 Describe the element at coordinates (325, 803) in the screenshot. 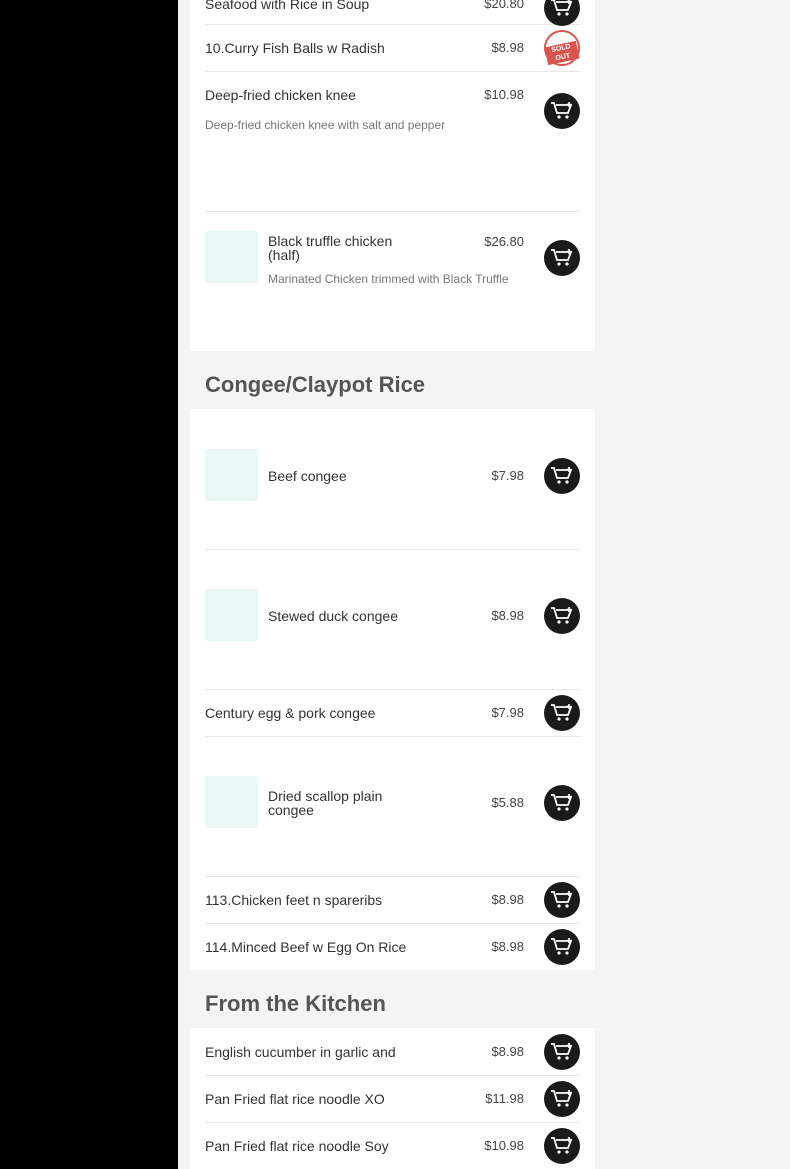

I see `item-name: Dried scallop plain congee` at that location.